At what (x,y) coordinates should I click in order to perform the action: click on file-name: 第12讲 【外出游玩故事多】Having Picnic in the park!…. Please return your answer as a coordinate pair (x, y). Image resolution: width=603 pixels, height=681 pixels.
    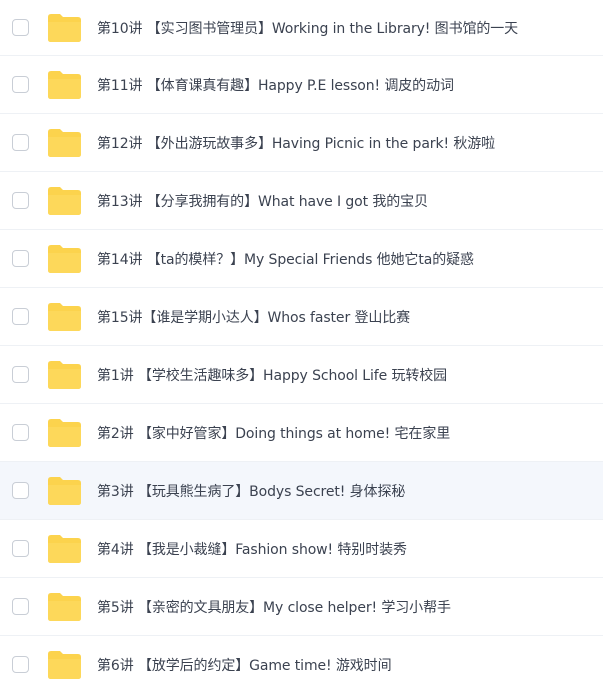
    Looking at the image, I should click on (296, 143).